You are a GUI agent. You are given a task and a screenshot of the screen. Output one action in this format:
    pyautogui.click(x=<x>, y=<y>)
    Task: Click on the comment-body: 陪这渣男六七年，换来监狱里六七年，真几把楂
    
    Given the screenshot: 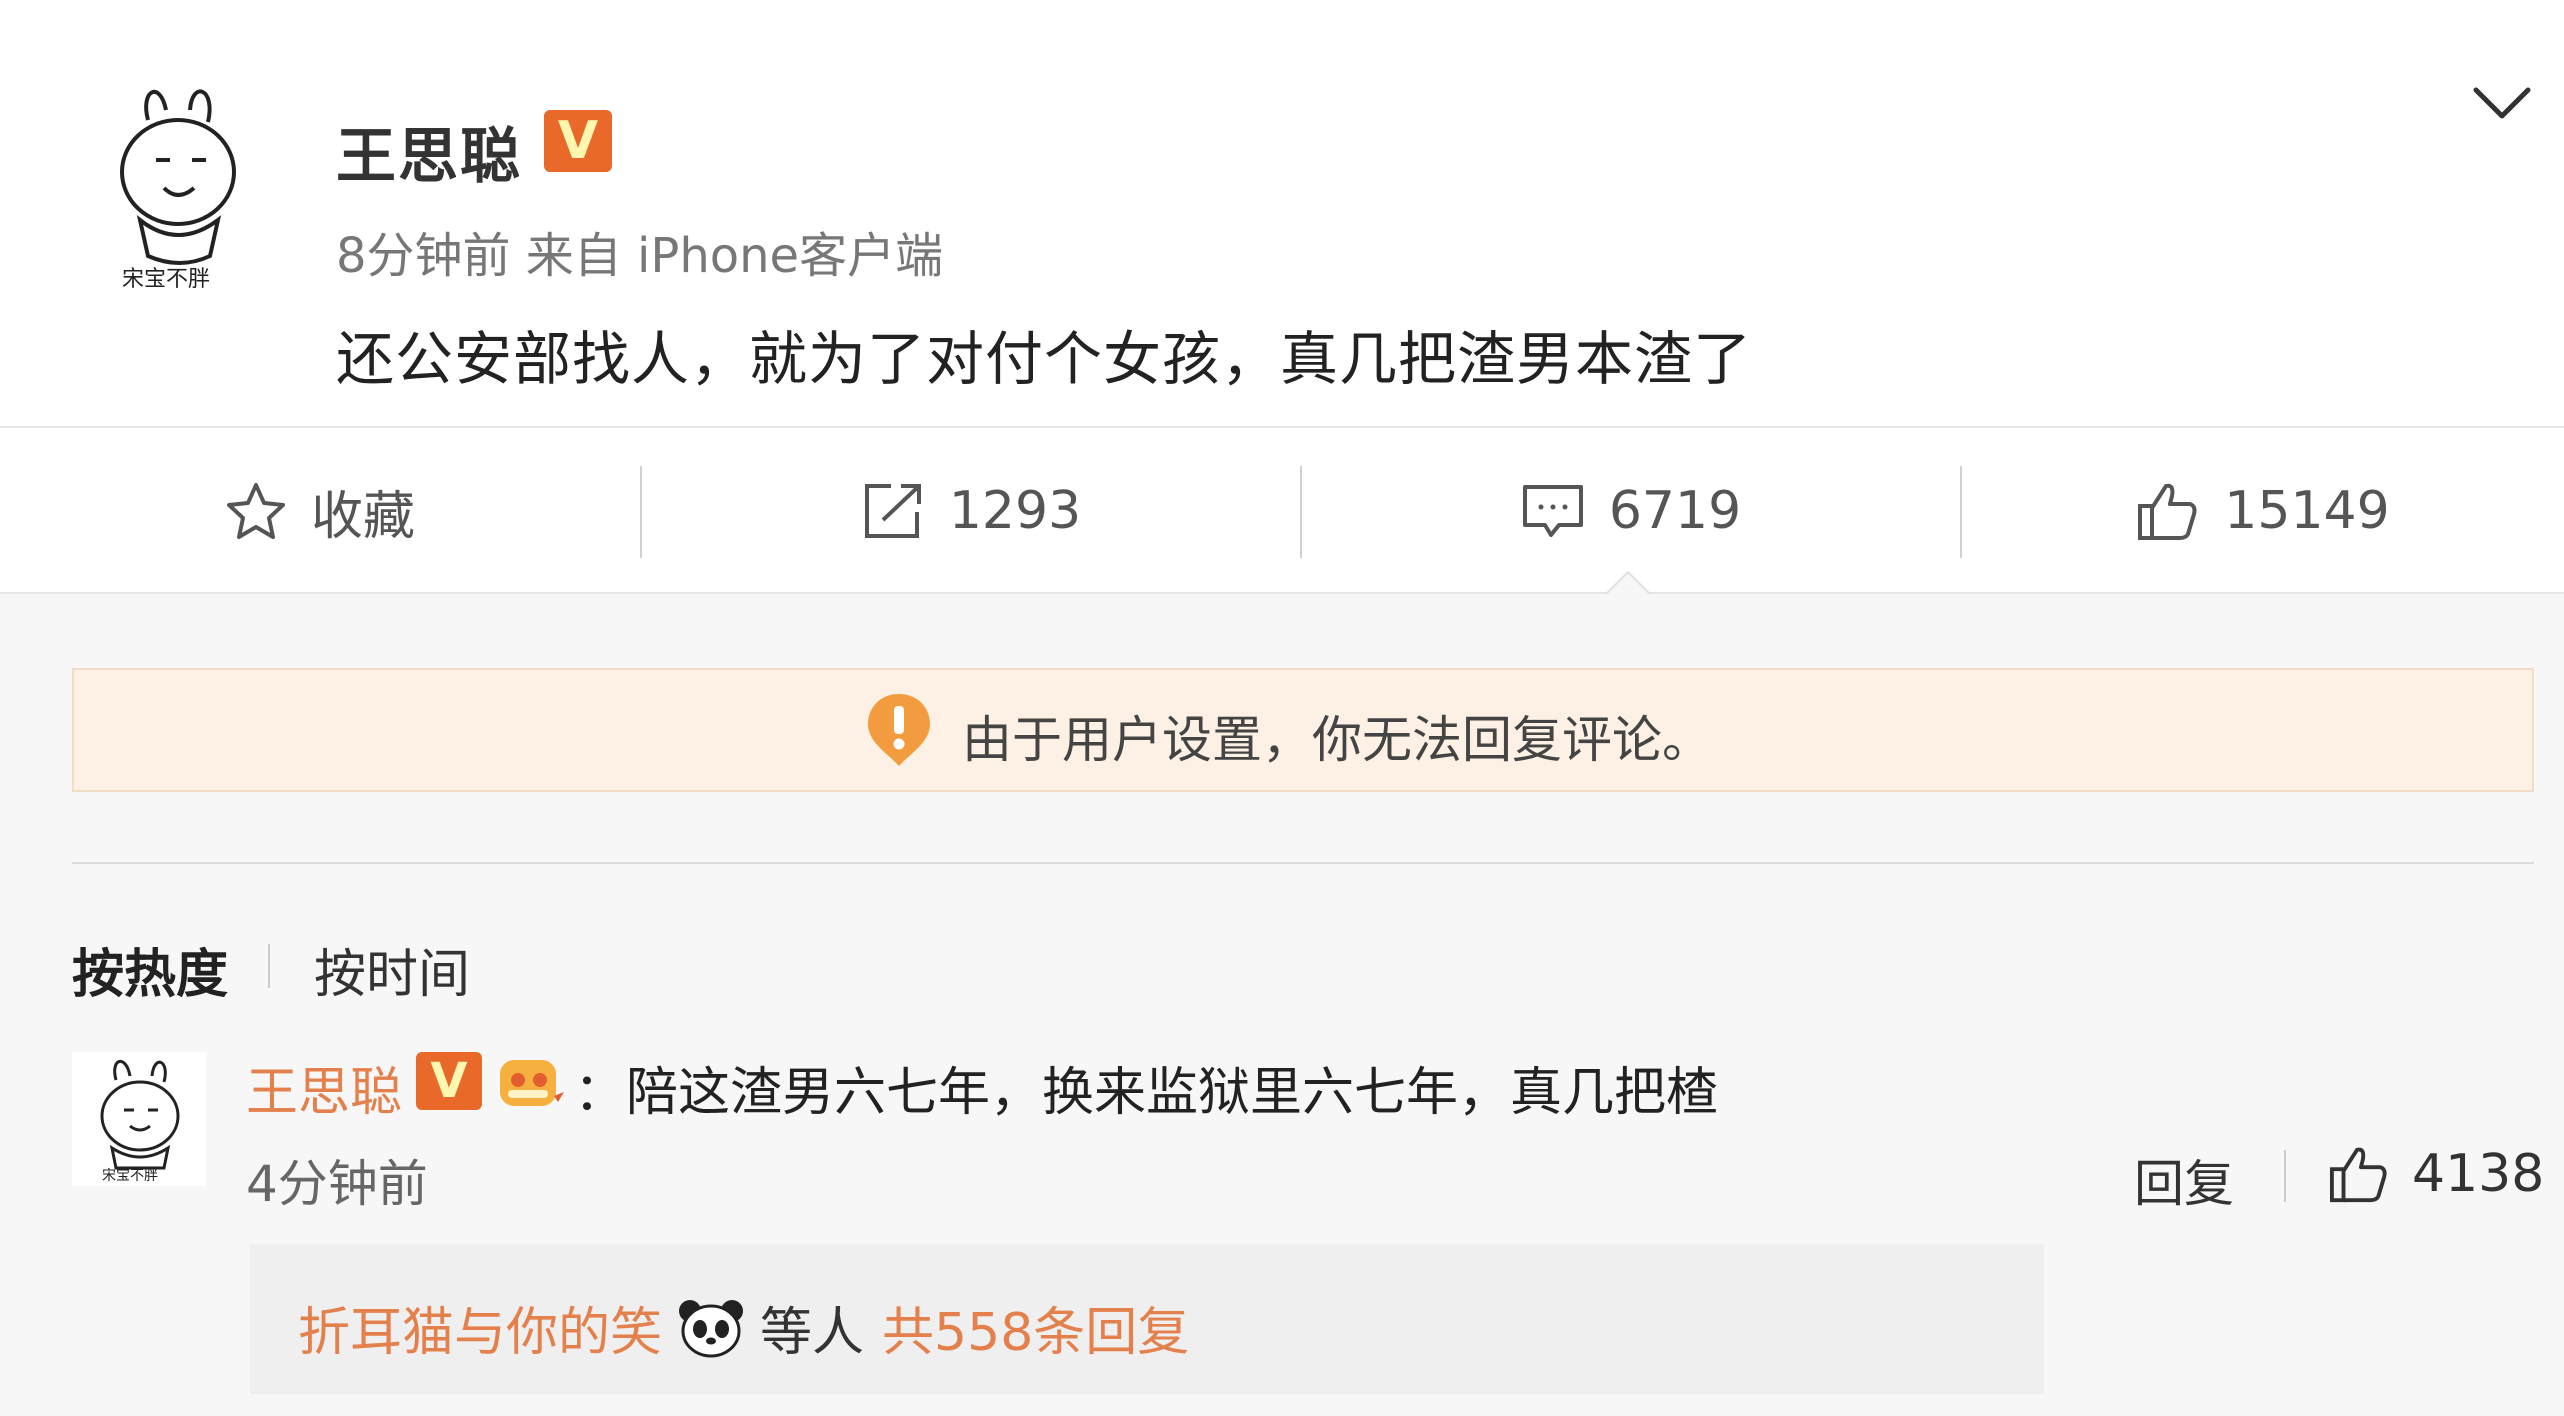 What is the action you would take?
    pyautogui.click(x=1172, y=1093)
    